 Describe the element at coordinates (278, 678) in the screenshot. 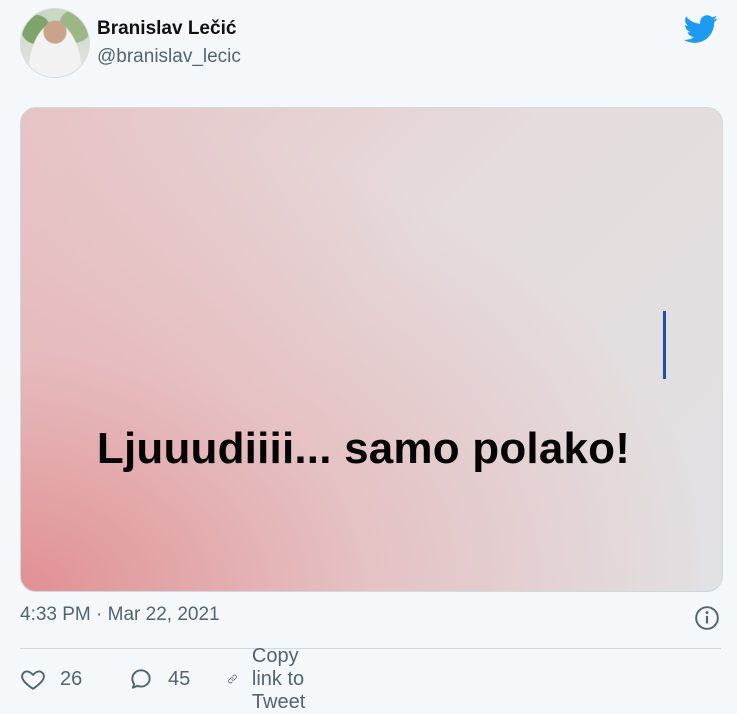

I see `copy-link-label: Copy link to Tweet` at that location.